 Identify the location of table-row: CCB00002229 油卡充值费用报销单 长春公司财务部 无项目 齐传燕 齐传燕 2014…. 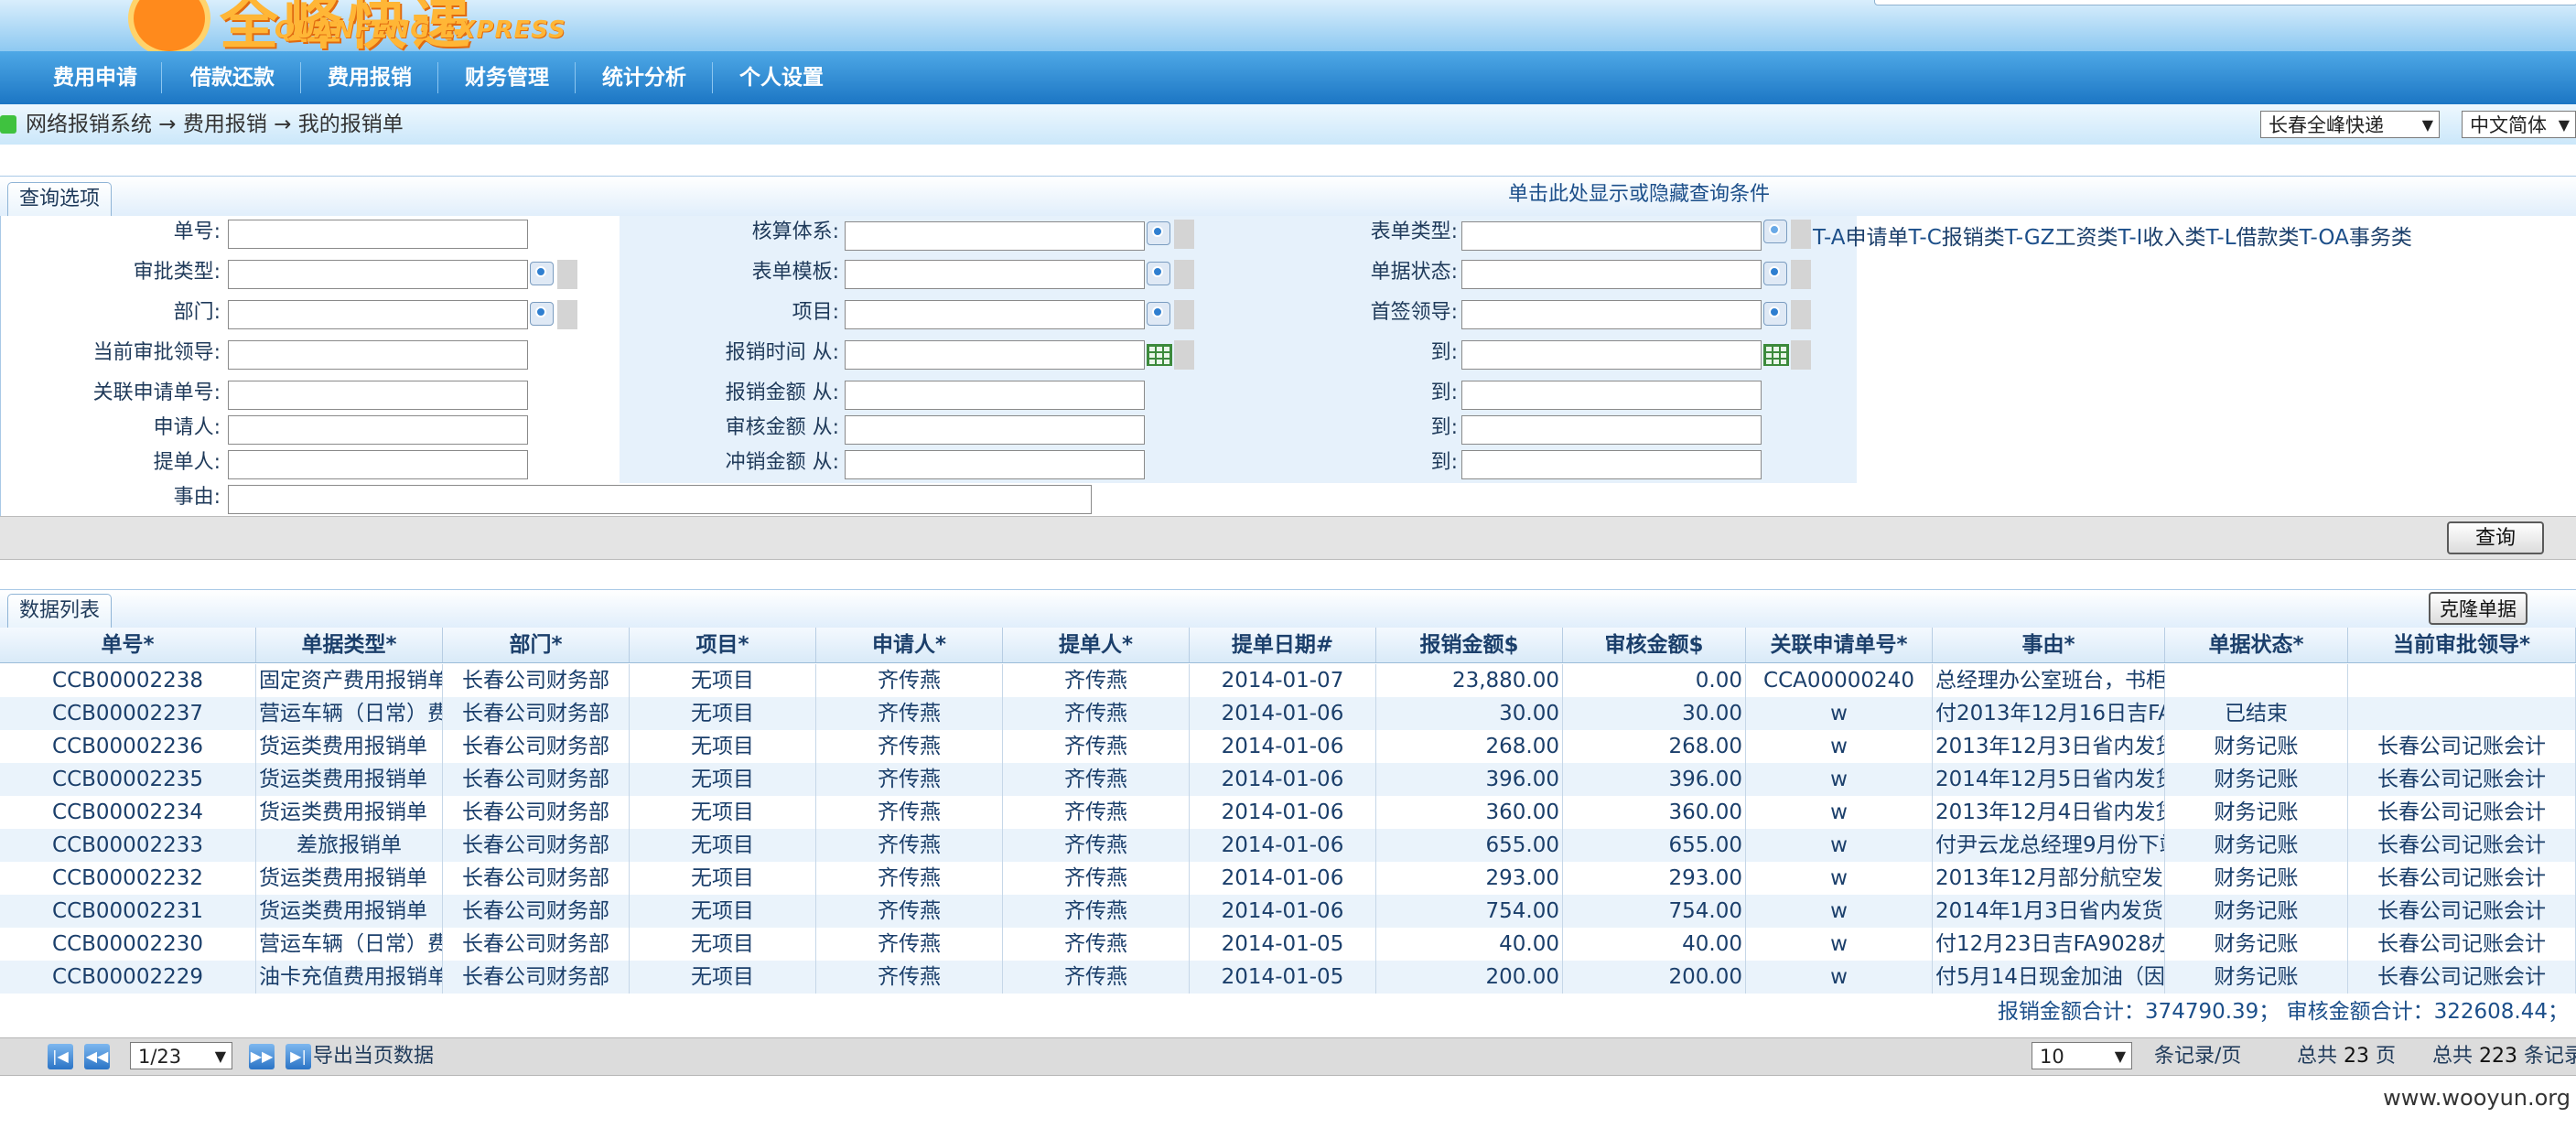
(1288, 978).